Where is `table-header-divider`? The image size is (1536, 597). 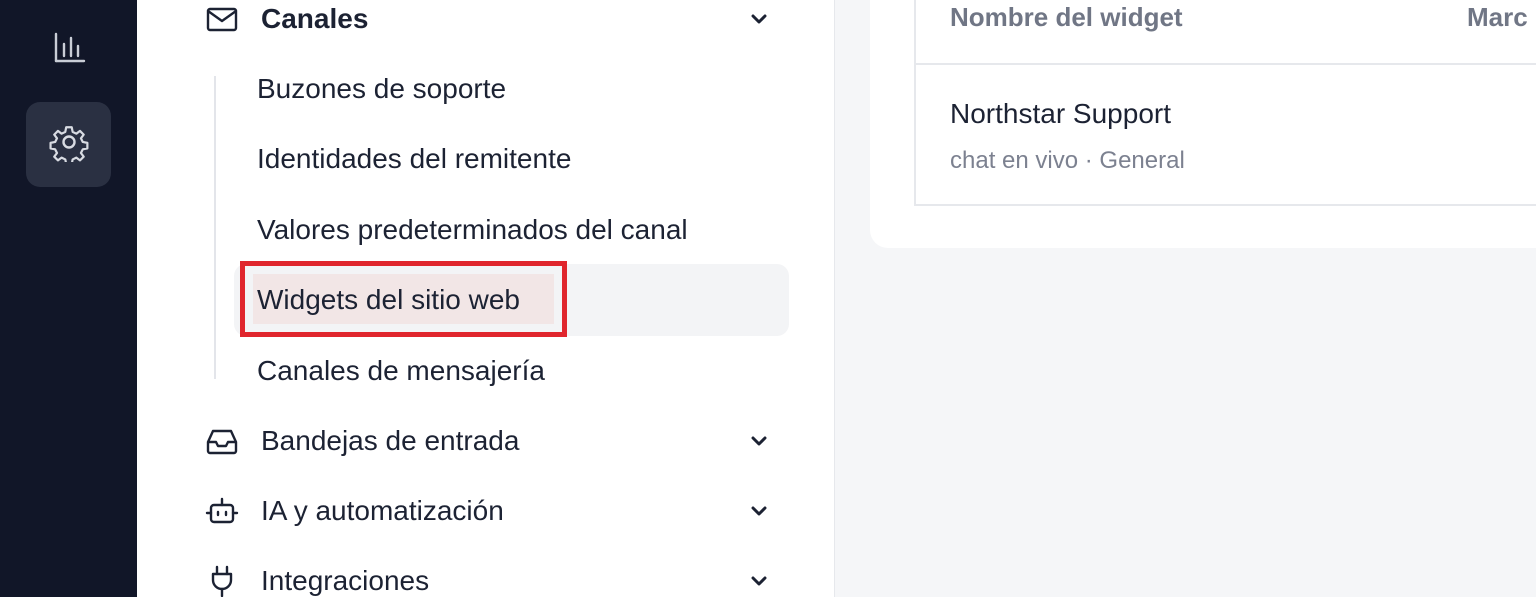 table-header-divider is located at coordinates (1225, 64).